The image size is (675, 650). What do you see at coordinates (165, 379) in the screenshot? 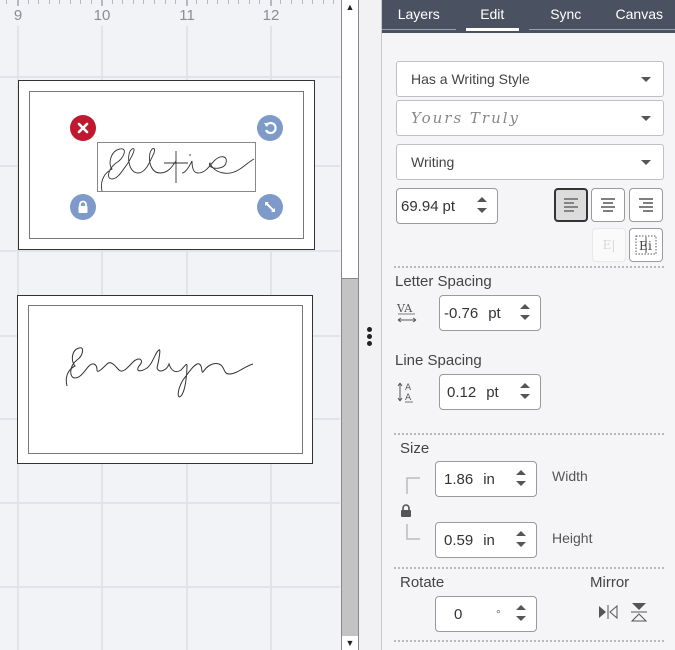
I see `place-card-evelyn` at bounding box center [165, 379].